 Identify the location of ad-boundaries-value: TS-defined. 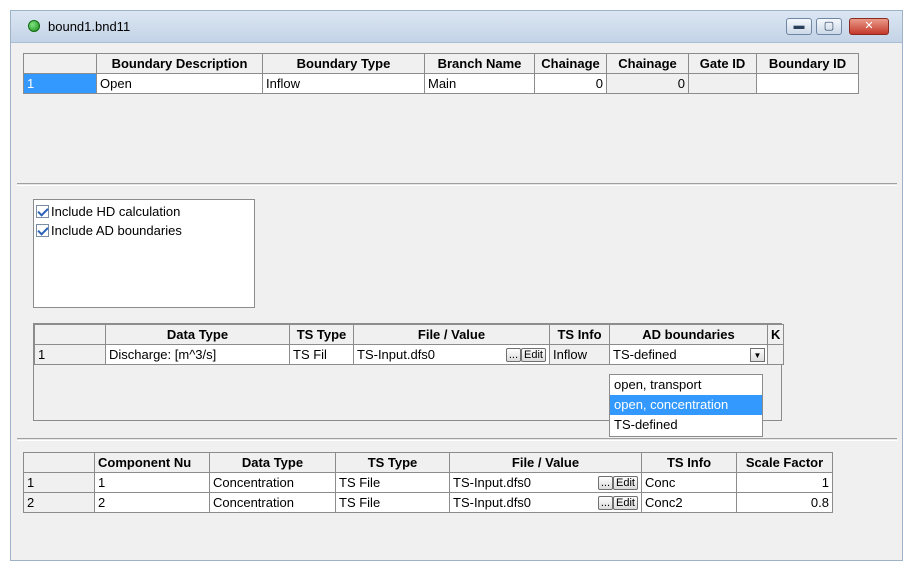
(645, 354).